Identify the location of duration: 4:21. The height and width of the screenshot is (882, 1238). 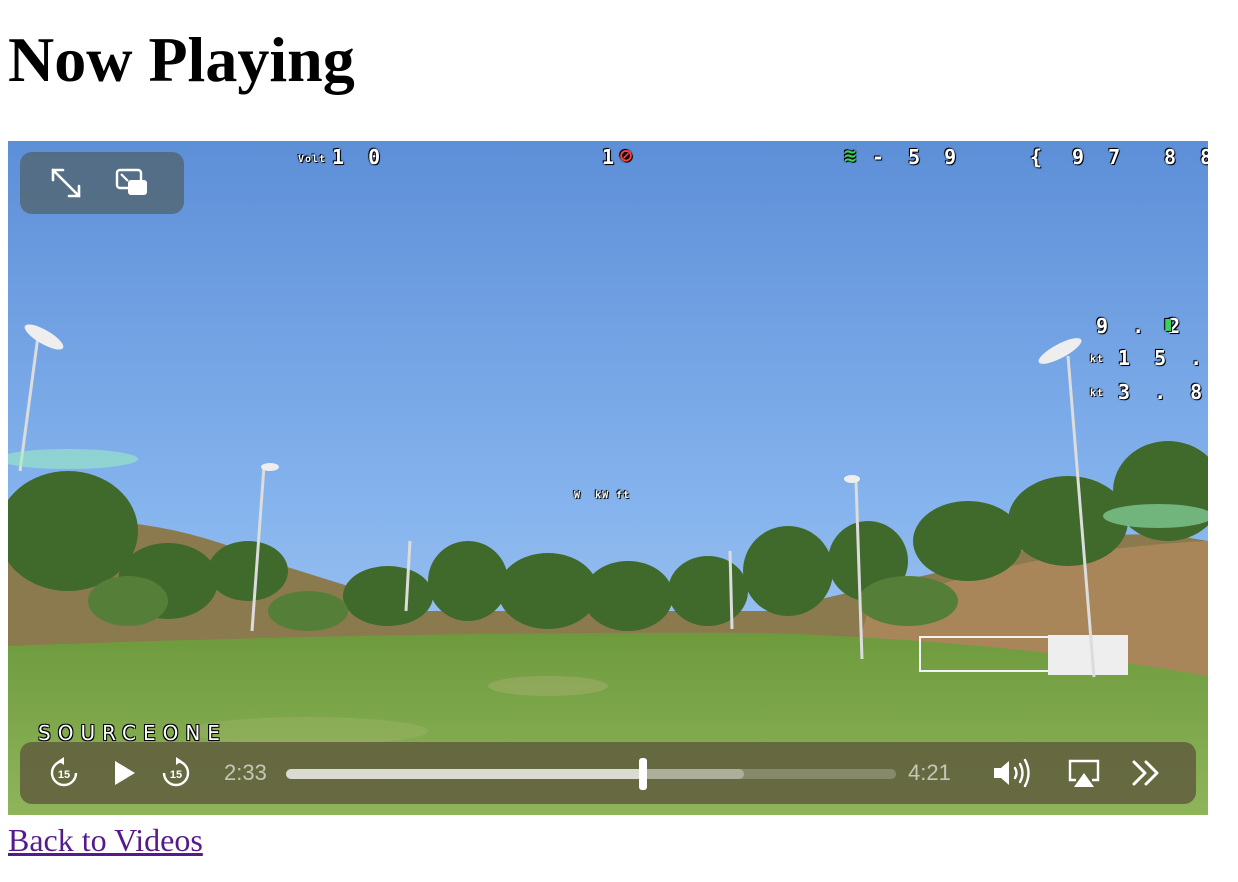
(929, 772).